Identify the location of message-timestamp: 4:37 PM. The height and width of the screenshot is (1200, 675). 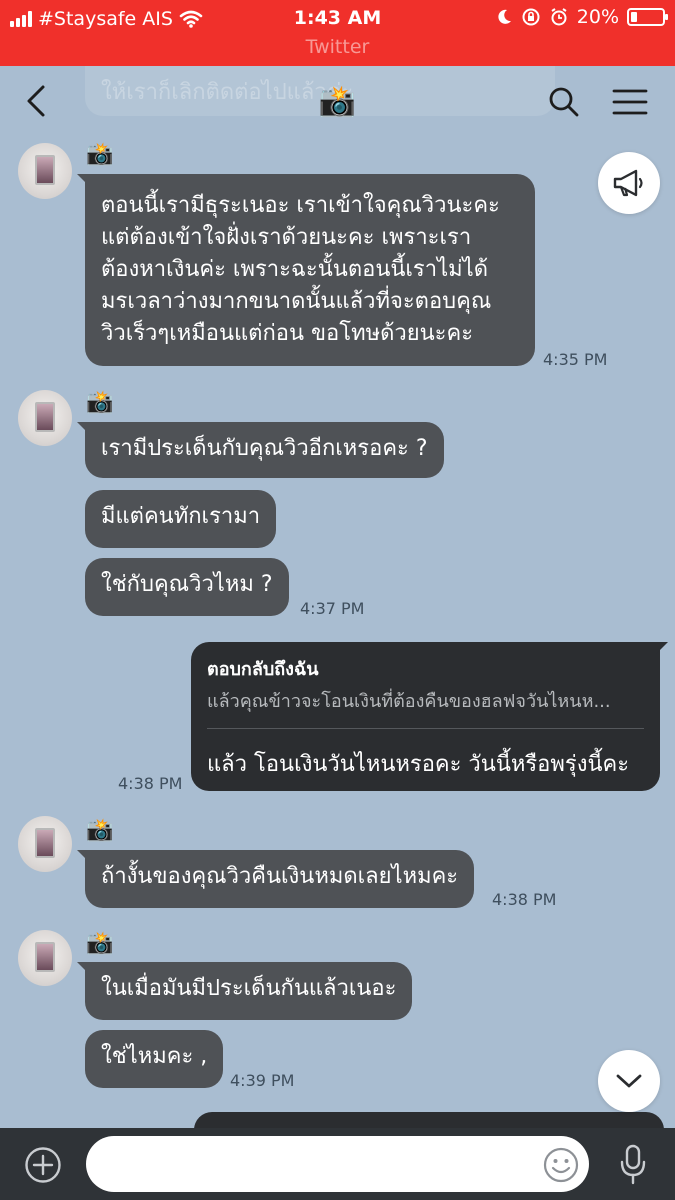
(332, 608).